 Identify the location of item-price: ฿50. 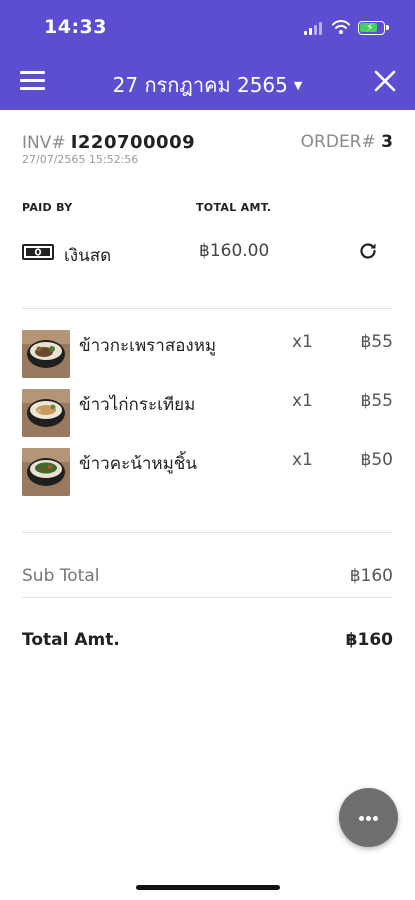
(376, 460).